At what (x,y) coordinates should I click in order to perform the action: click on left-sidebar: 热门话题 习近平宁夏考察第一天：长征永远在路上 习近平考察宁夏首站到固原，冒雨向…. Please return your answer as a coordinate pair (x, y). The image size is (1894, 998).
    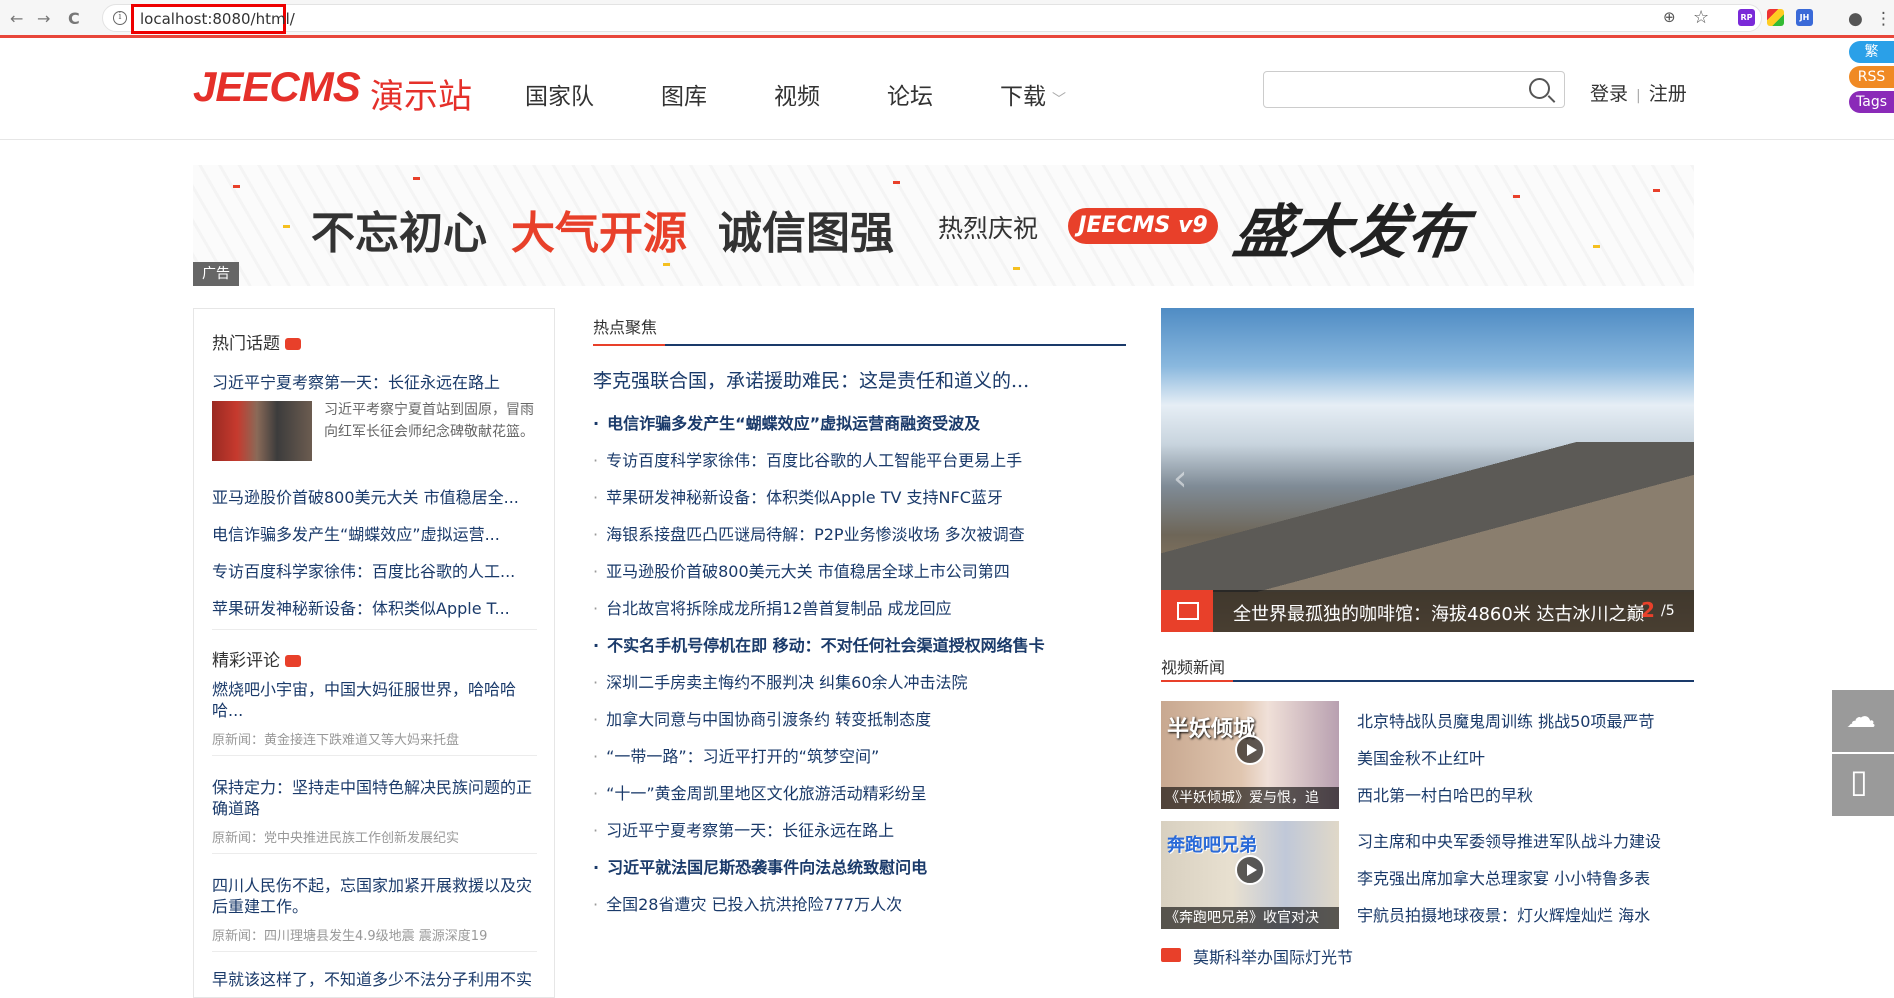
    Looking at the image, I should click on (374, 653).